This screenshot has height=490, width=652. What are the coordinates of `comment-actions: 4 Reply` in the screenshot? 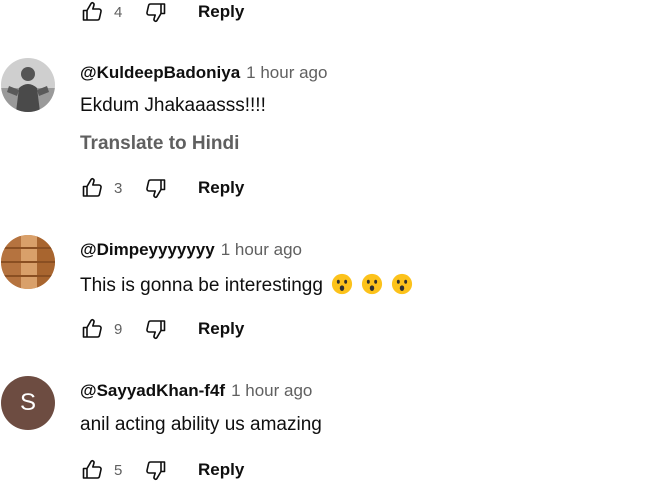 It's located at (162, 12).